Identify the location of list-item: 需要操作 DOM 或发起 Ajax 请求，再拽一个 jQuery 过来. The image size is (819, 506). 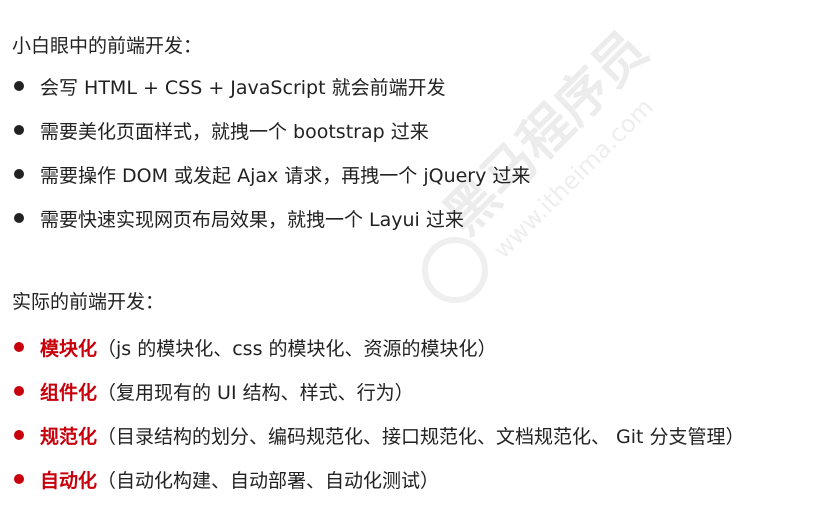
(271, 174).